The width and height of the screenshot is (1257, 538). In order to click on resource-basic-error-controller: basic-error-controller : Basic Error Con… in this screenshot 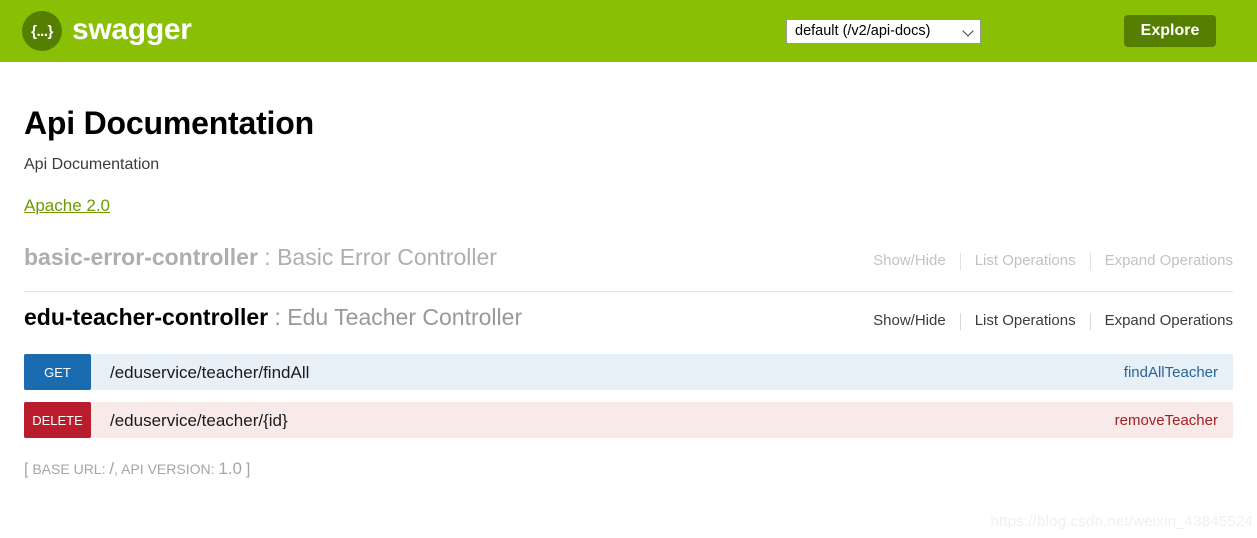, I will do `click(628, 269)`.